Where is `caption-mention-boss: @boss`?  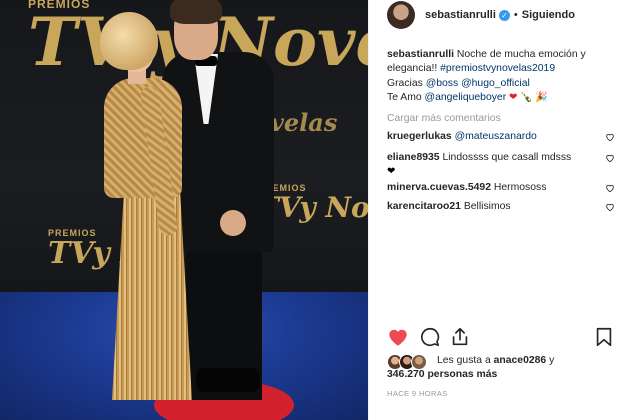 caption-mention-boss: @boss is located at coordinates (442, 83).